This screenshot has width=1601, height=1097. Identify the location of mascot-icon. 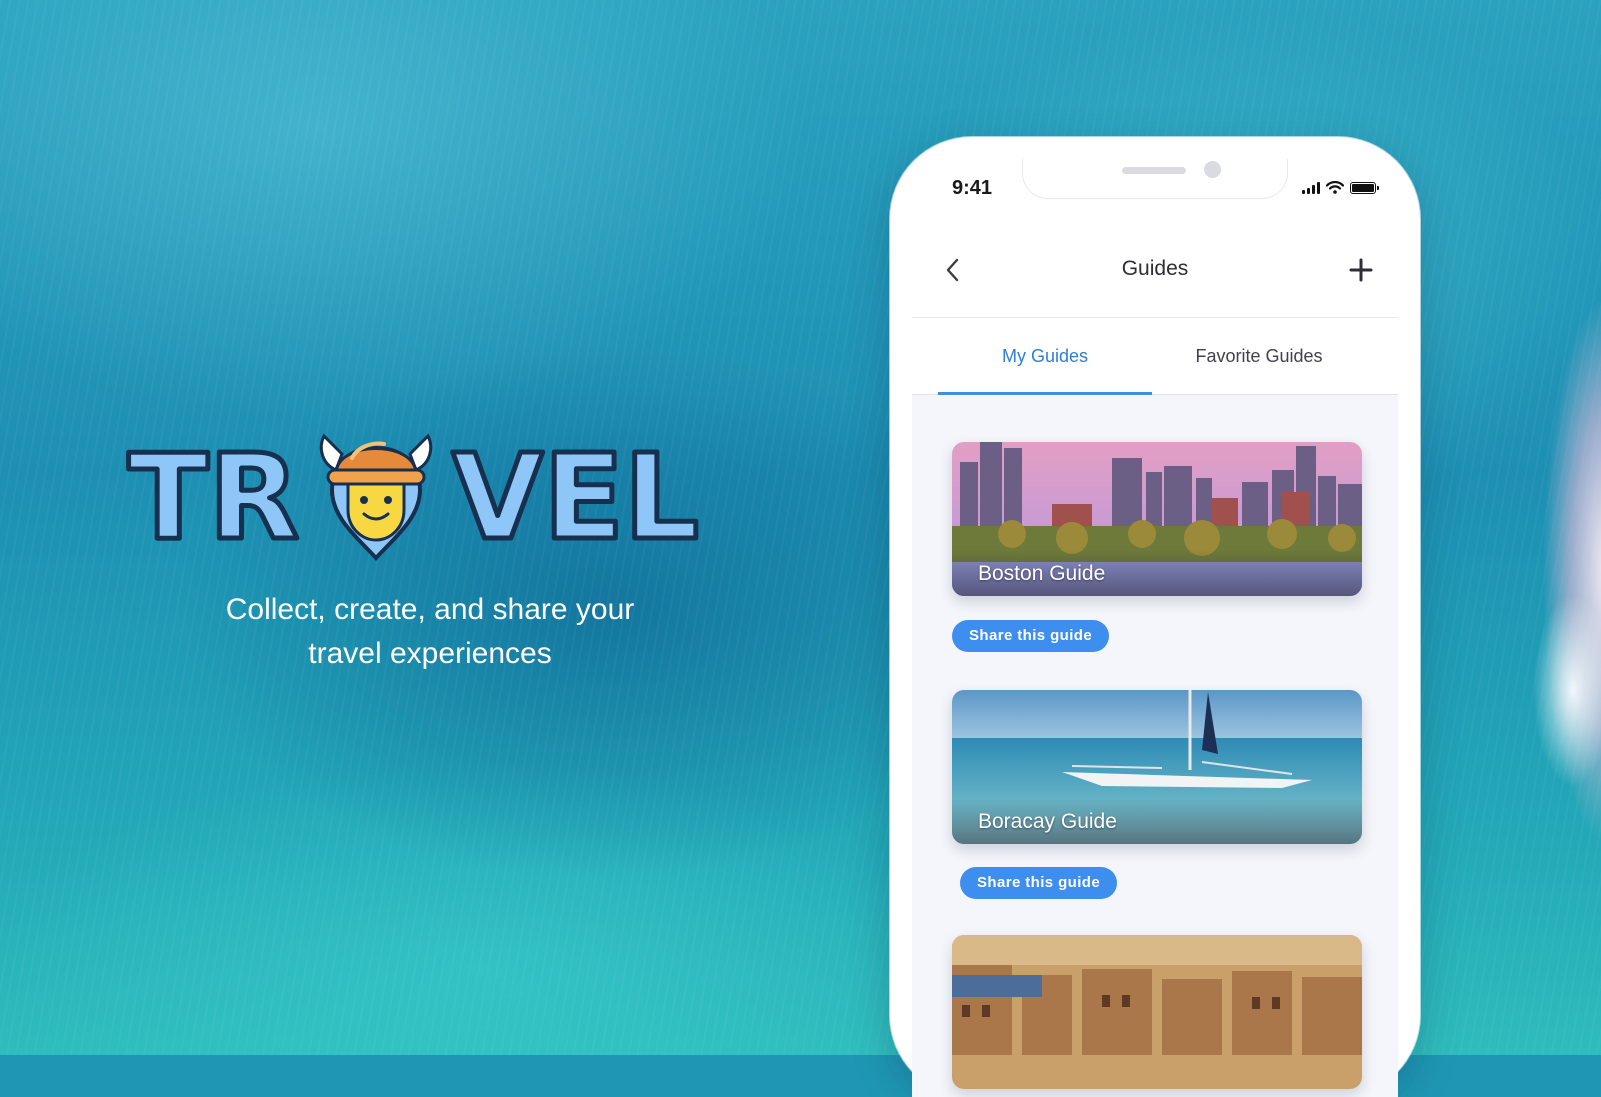
(376, 497).